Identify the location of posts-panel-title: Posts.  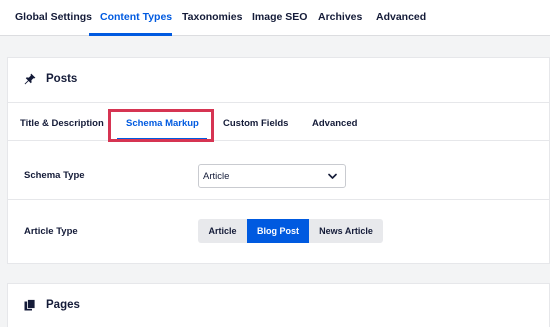
(62, 79).